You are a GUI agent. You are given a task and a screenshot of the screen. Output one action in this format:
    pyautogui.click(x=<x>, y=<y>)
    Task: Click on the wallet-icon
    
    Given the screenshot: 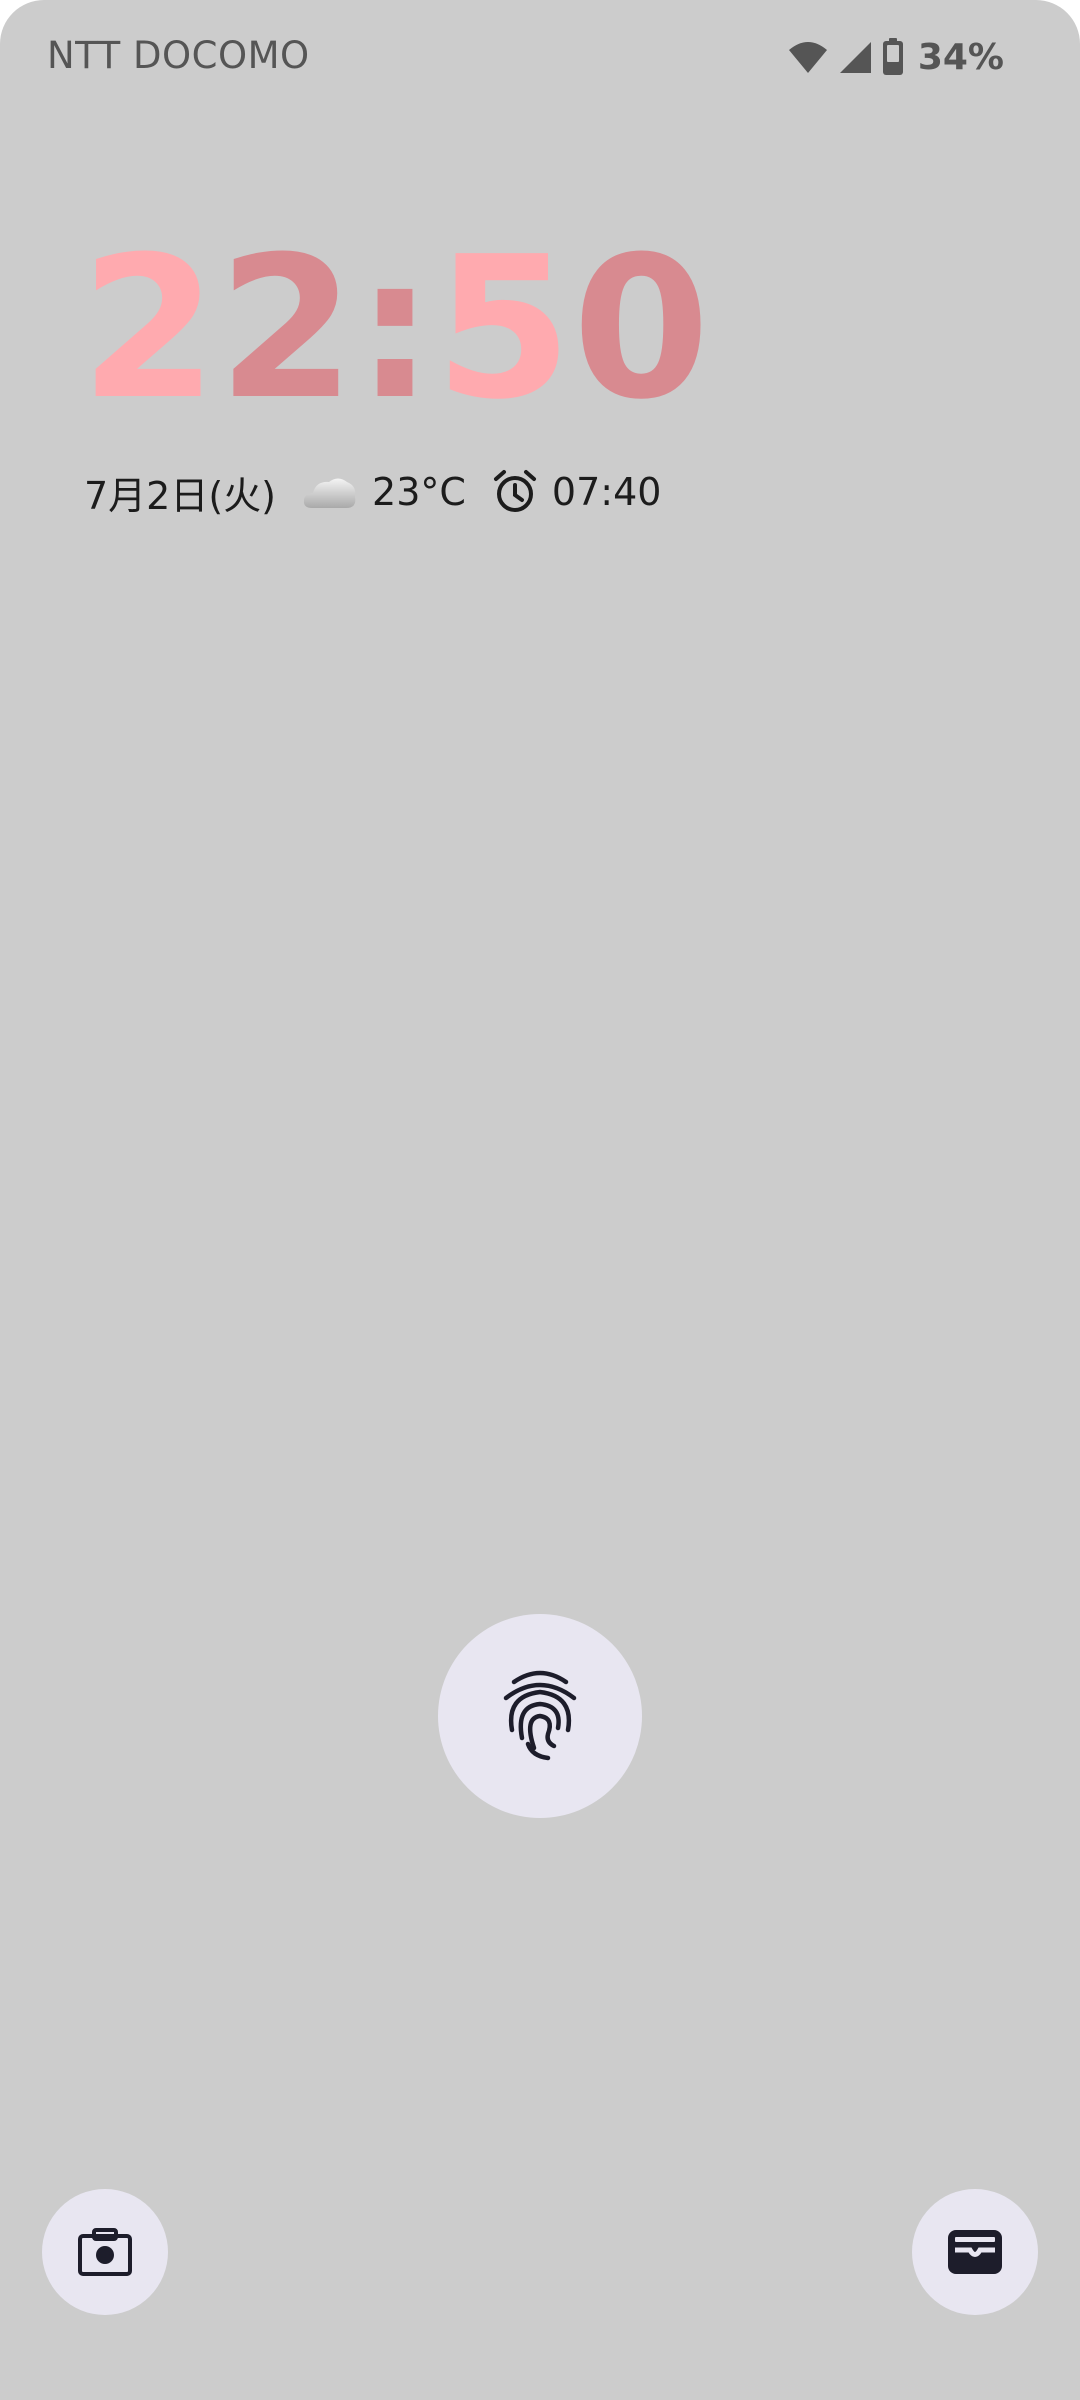 What is the action you would take?
    pyautogui.click(x=975, y=2252)
    